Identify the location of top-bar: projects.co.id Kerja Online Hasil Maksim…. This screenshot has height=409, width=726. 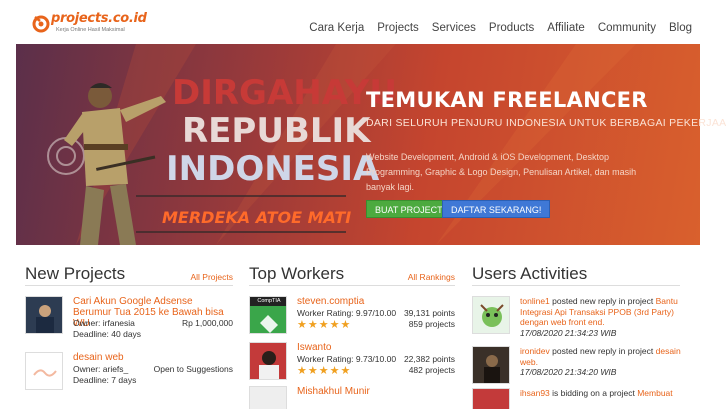
(363, 22).